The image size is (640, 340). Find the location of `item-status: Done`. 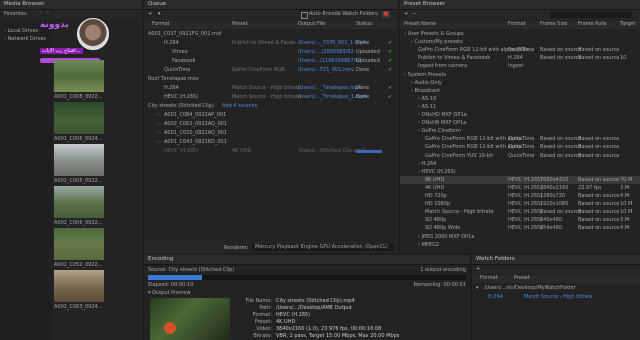

item-status: Done is located at coordinates (363, 43).